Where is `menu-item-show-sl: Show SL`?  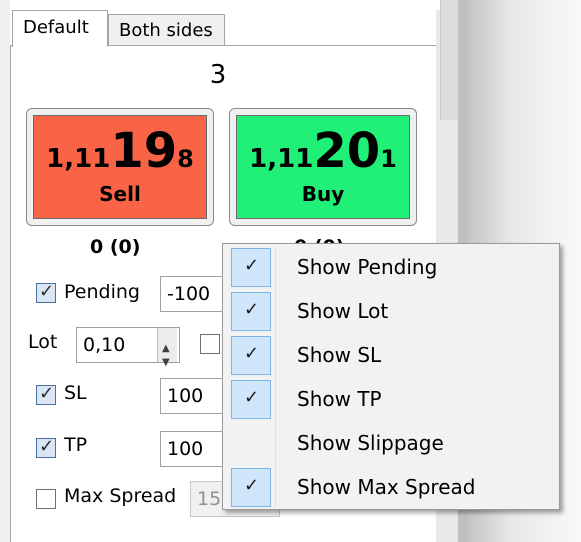 menu-item-show-sl: Show SL is located at coordinates (391, 356).